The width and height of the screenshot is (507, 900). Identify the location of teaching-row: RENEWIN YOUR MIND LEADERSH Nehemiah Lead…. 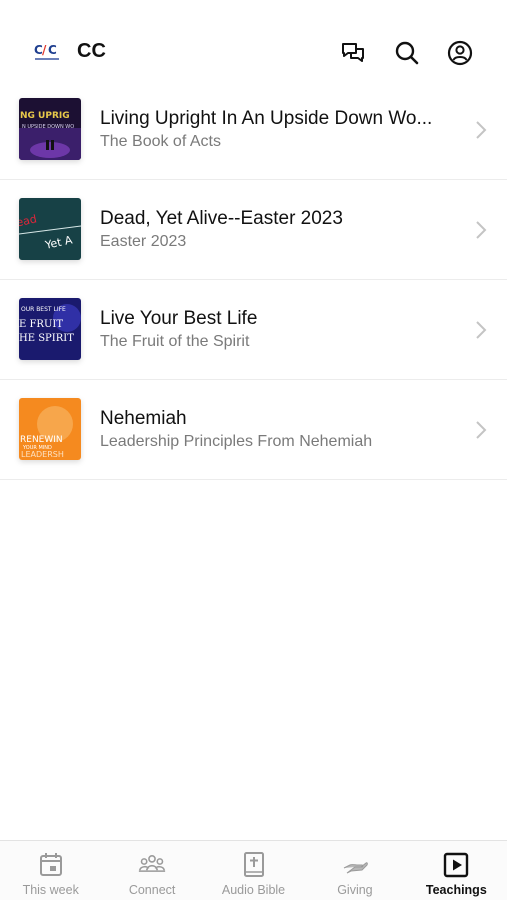
(253, 430).